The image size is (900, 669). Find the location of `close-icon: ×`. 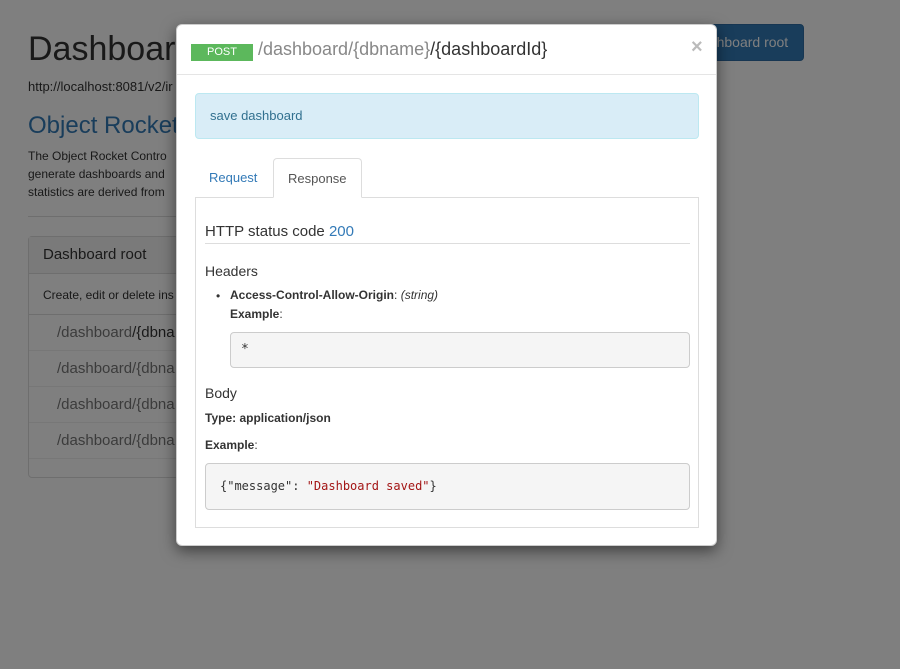

close-icon: × is located at coordinates (697, 47).